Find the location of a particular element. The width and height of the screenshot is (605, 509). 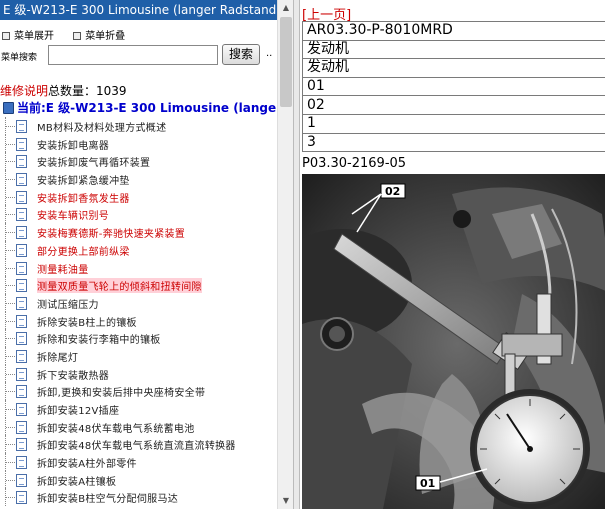

tree-item-label: 拆卸安装12V插座 is located at coordinates (78, 409).